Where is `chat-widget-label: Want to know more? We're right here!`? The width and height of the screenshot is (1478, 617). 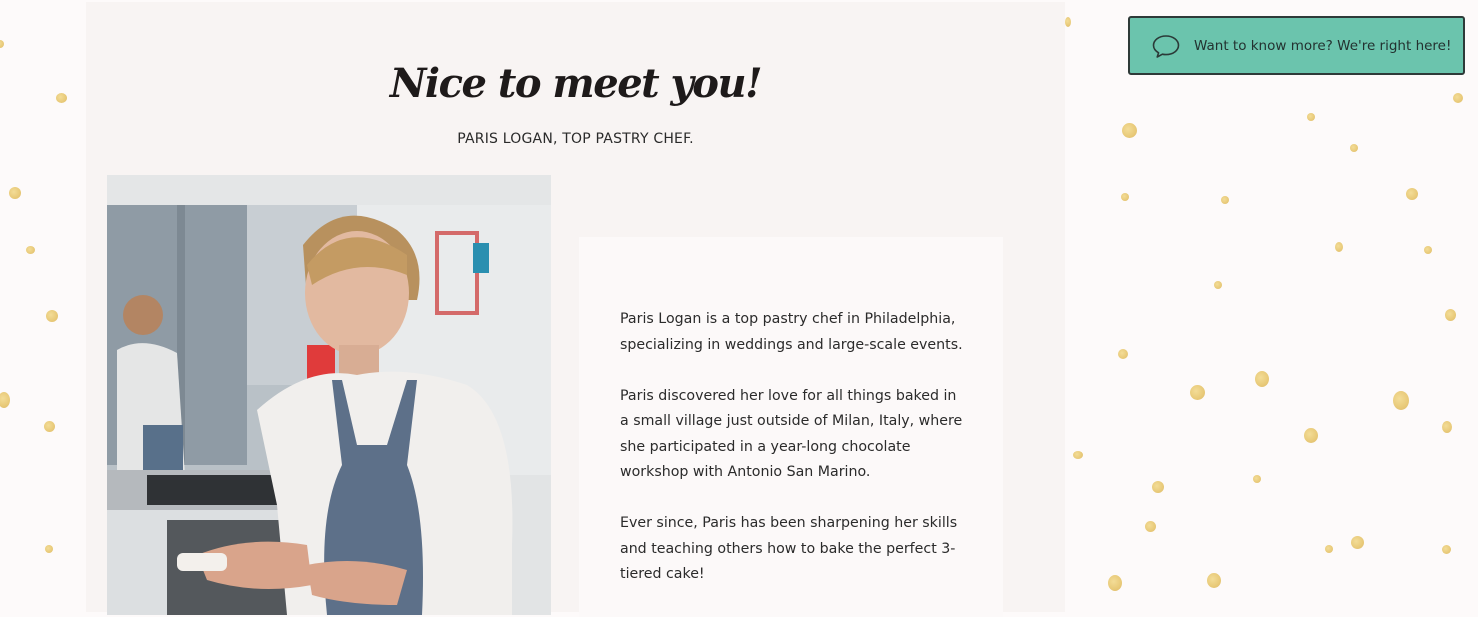 chat-widget-label: Want to know more? We're right here! is located at coordinates (1323, 45).